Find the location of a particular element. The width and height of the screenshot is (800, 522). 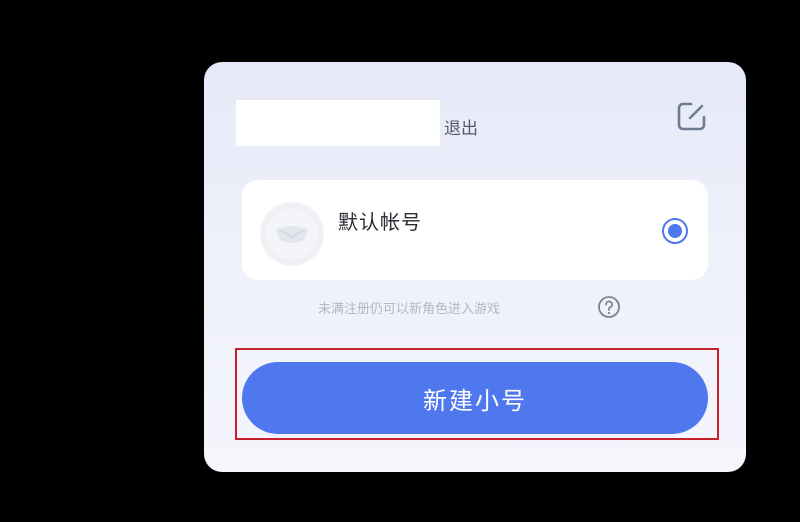

logout-link: 退出 is located at coordinates (461, 126).